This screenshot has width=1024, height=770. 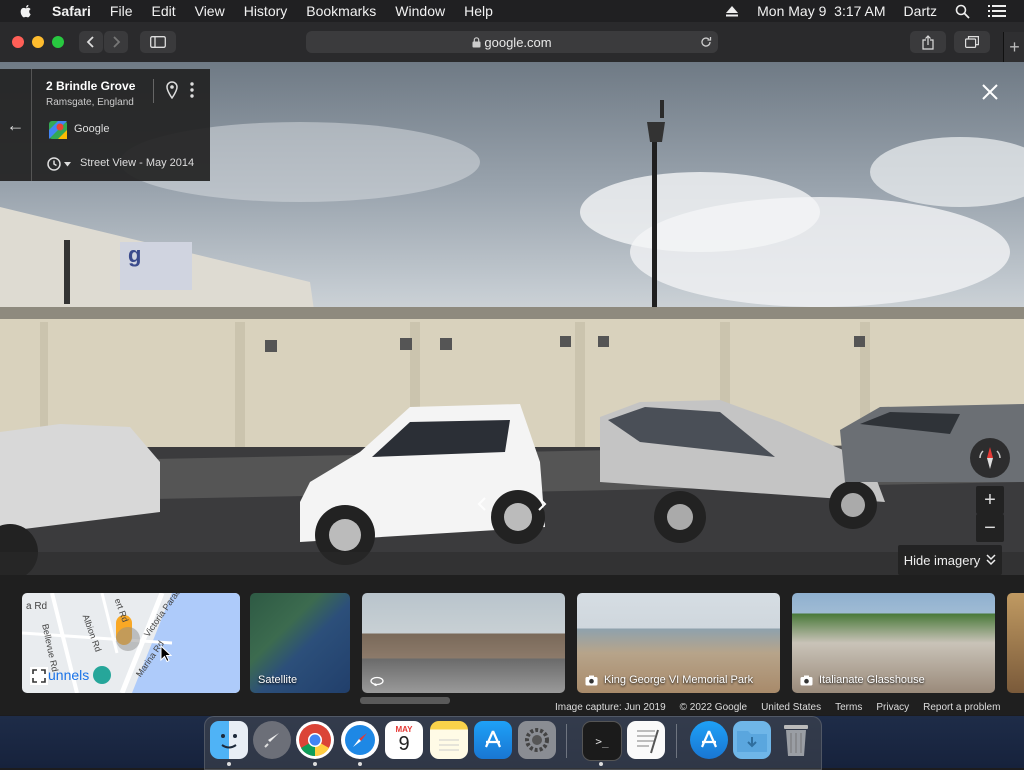 I want to click on more-options-icon, so click(x=192, y=90).